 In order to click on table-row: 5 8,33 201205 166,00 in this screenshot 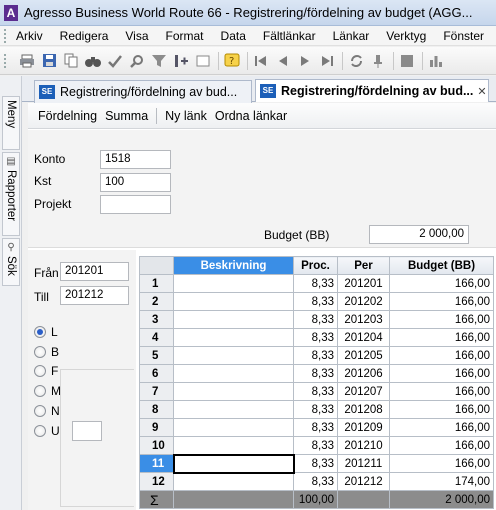, I will do `click(316, 355)`.